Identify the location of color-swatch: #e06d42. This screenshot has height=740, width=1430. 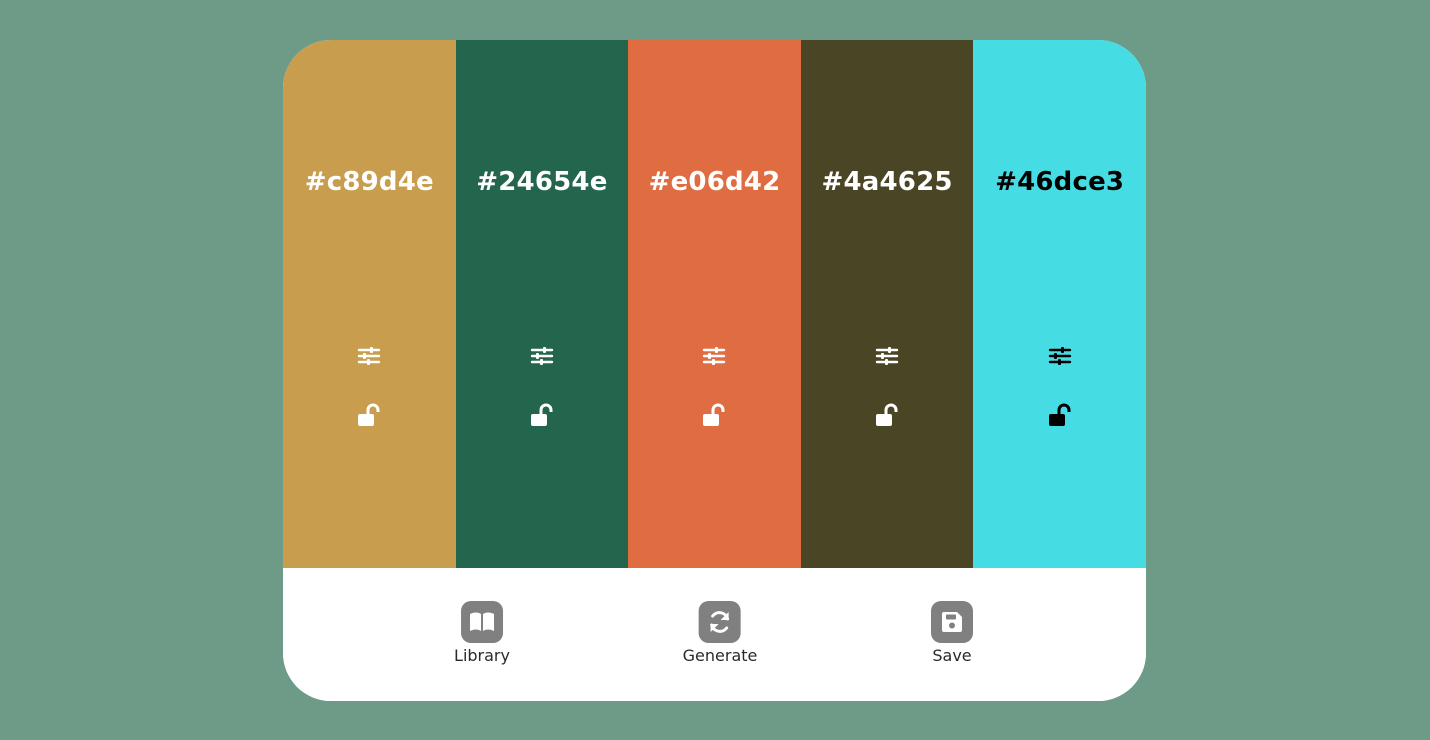
(714, 304).